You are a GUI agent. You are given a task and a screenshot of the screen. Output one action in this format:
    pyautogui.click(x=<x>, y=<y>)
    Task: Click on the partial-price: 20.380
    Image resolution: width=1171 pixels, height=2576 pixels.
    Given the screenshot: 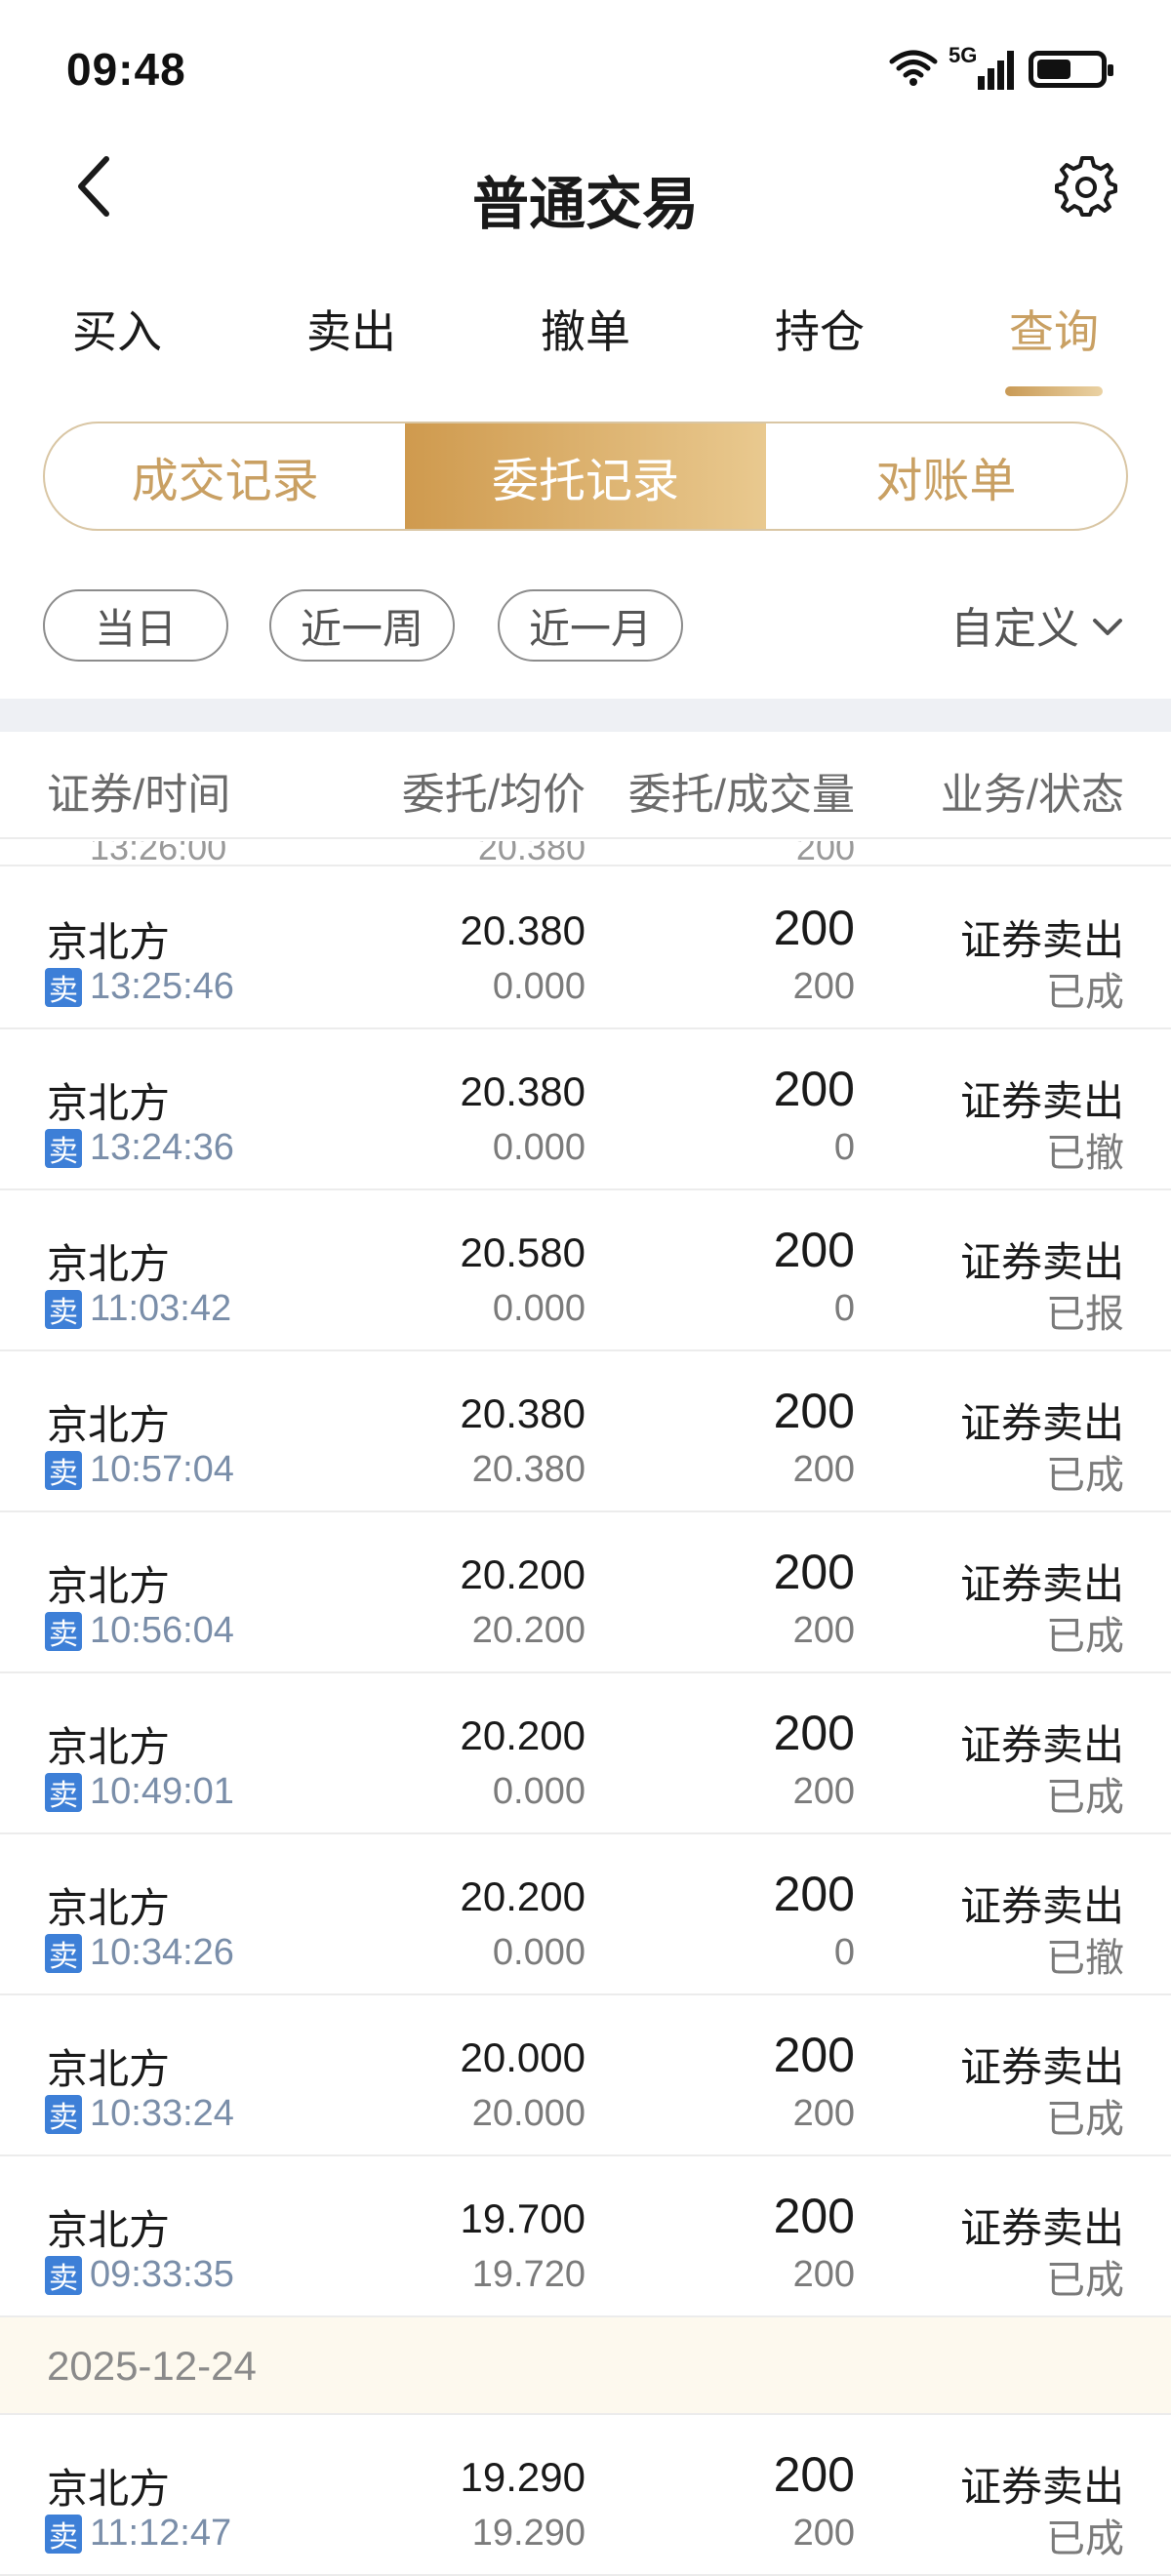 What is the action you would take?
    pyautogui.click(x=531, y=853)
    